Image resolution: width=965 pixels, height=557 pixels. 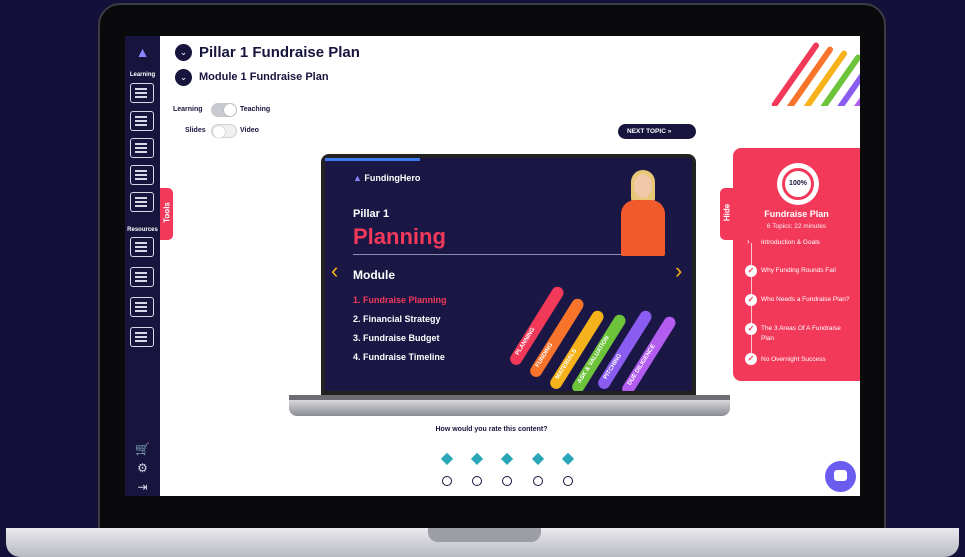 What do you see at coordinates (509, 408) in the screenshot?
I see `slide-device-base` at bounding box center [509, 408].